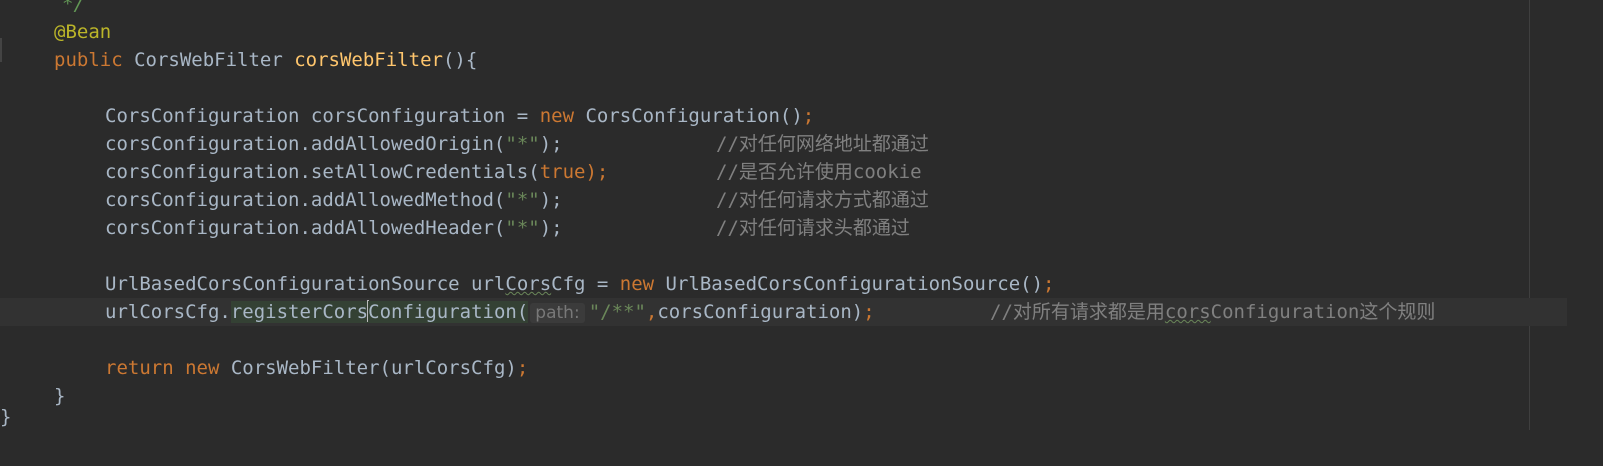 This screenshot has width=1603, height=466. I want to click on decl-rest: Cfg =, so click(585, 284).